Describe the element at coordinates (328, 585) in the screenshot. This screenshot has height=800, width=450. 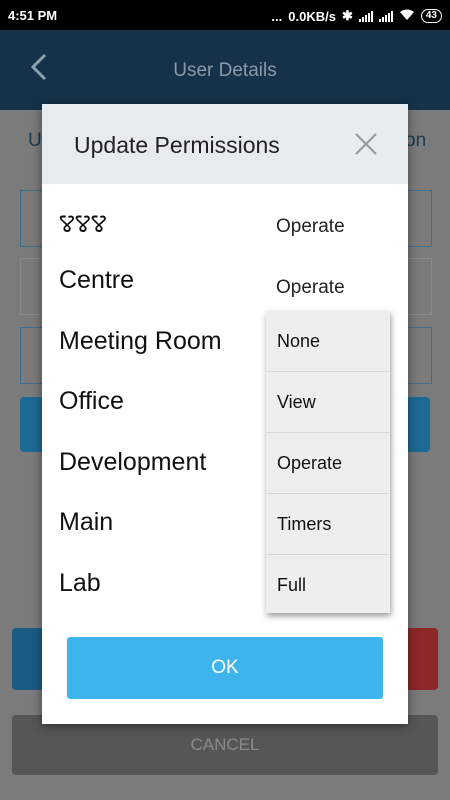
I see `dropdown-option-full: Full` at that location.